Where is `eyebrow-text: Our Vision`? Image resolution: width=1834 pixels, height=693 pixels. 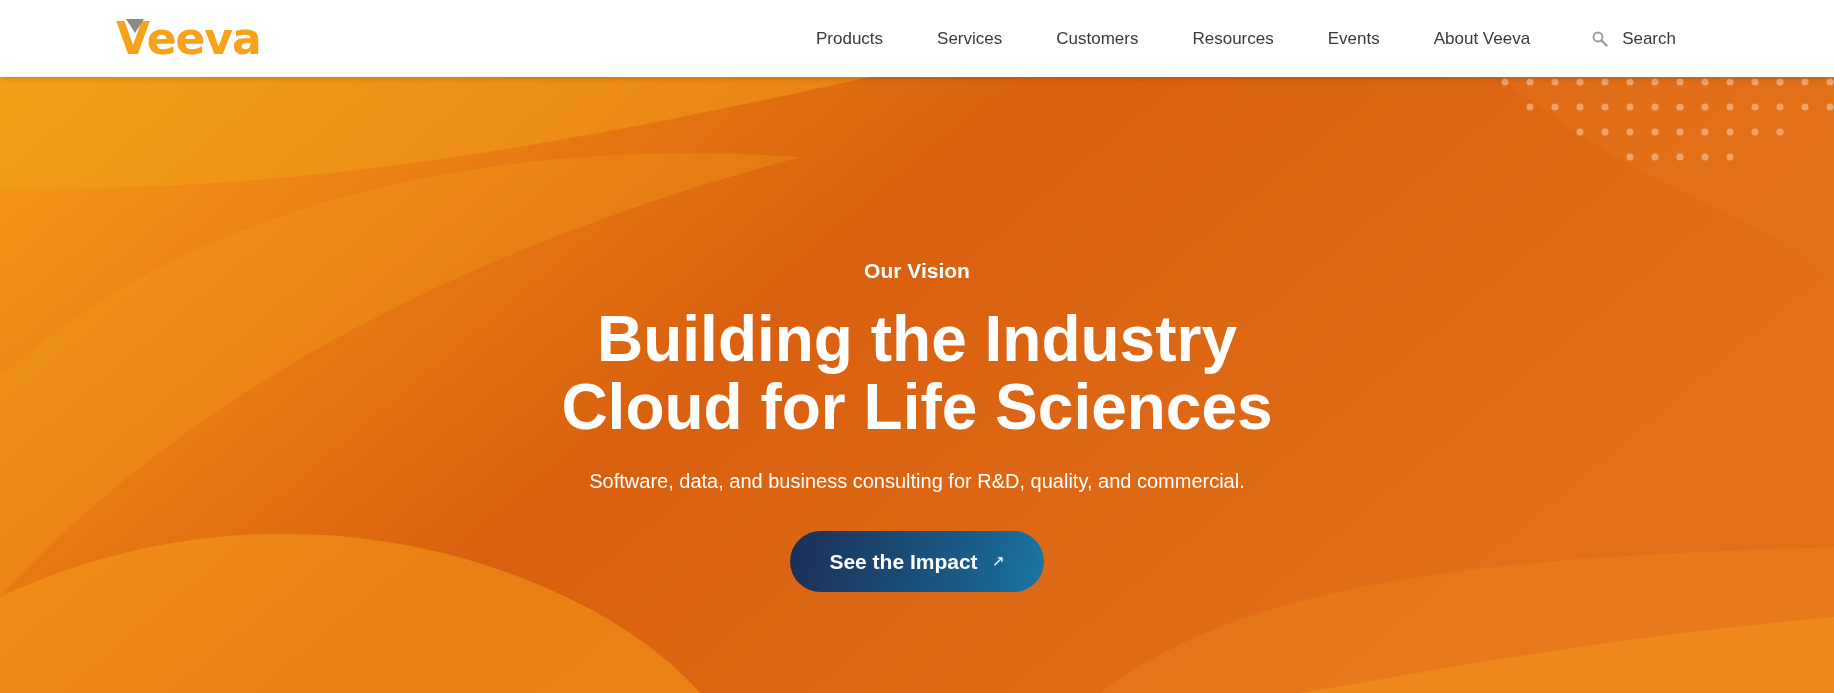
eyebrow-text: Our Vision is located at coordinates (917, 270).